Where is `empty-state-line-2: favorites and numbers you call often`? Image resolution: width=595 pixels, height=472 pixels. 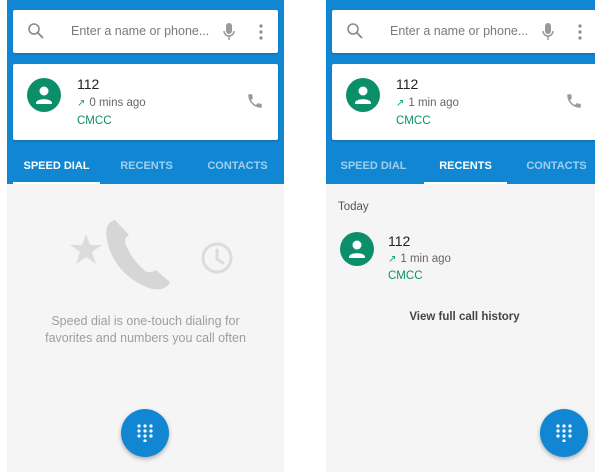
empty-state-line-2: favorites and numbers you call often is located at coordinates (145, 338).